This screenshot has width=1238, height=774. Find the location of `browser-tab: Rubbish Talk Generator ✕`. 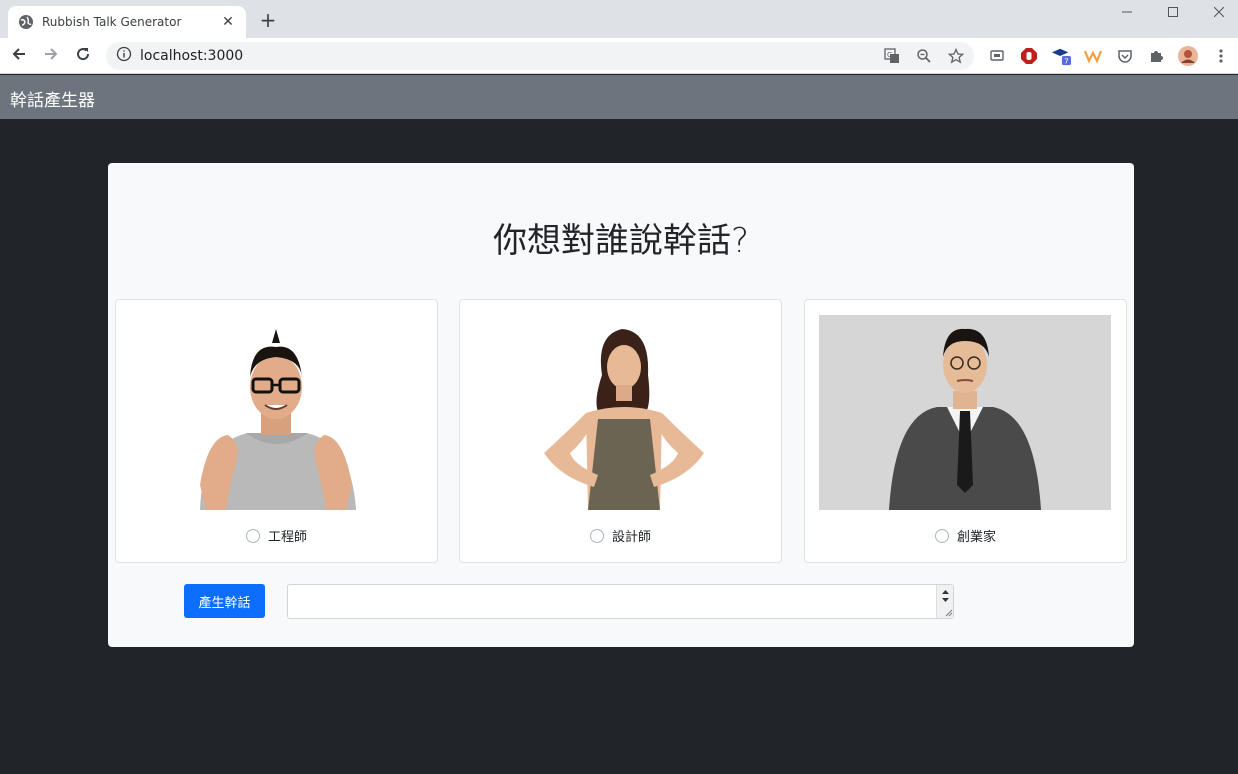

browser-tab: Rubbish Talk Generator ✕ is located at coordinates (127, 22).